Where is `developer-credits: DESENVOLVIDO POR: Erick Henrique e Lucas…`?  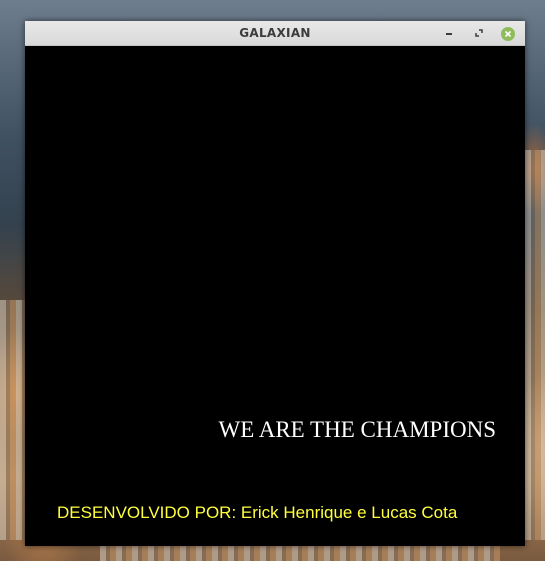 developer-credits: DESENVOLVIDO POR: Erick Henrique e Lucas… is located at coordinates (257, 512).